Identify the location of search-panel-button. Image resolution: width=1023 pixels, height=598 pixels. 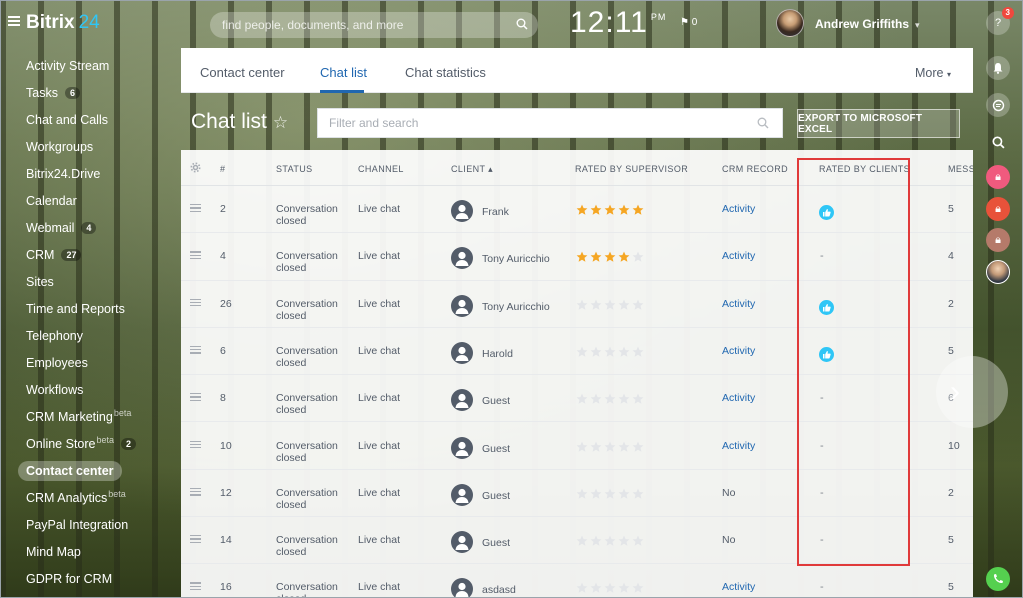
(998, 142).